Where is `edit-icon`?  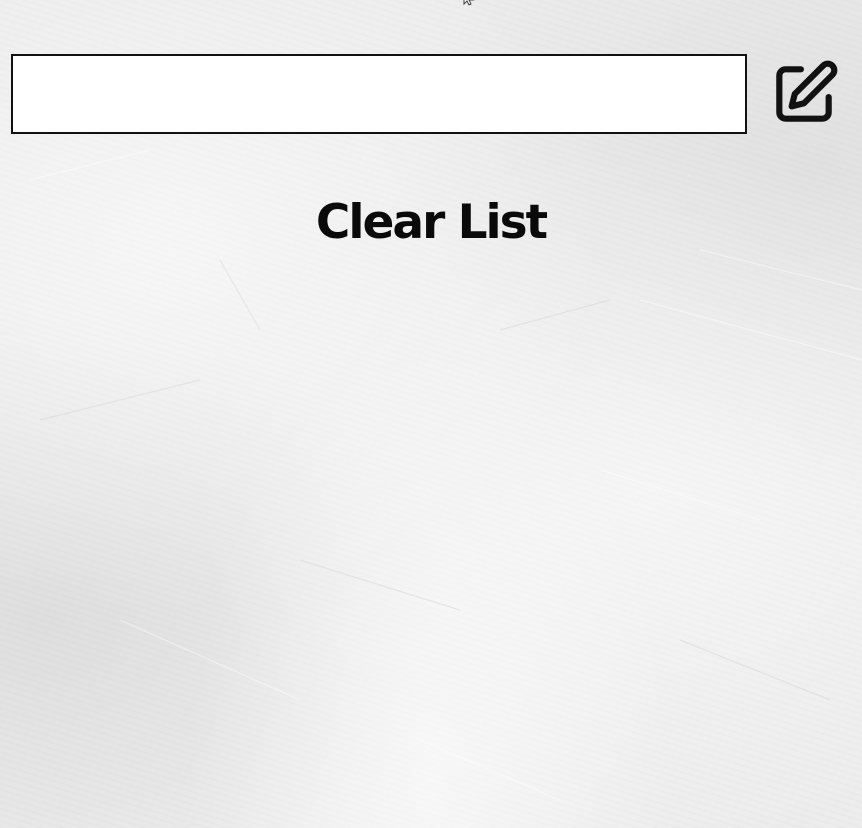
edit-icon is located at coordinates (807, 91).